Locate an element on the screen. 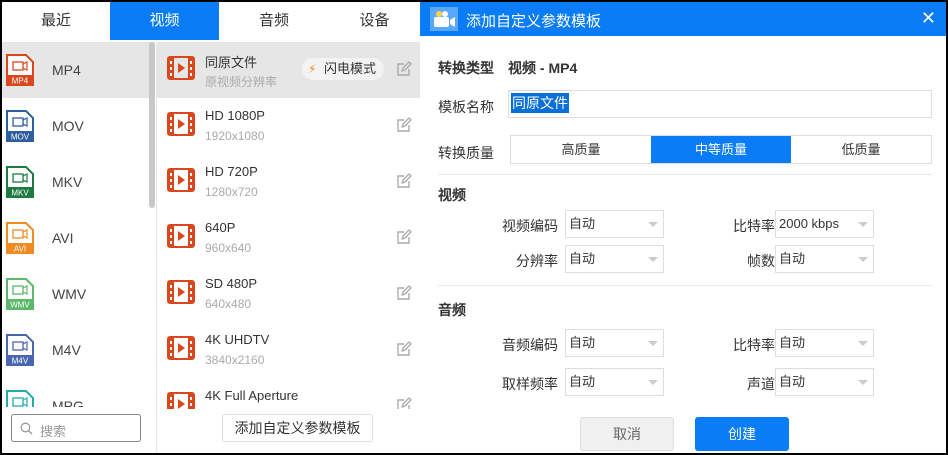 The width and height of the screenshot is (948, 455). tab-device: 设备 is located at coordinates (374, 21).